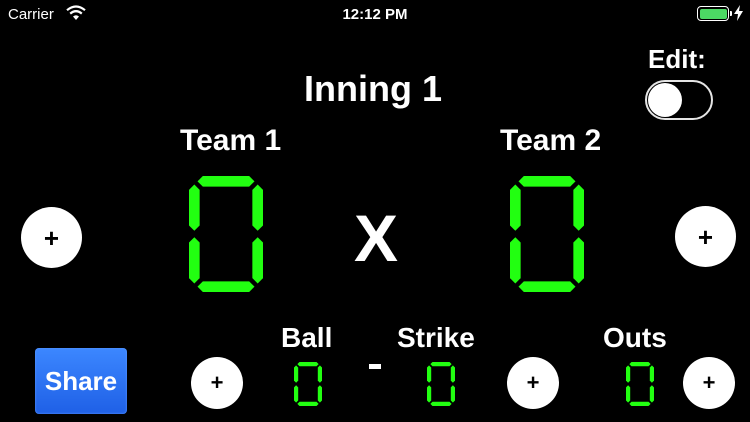 The width and height of the screenshot is (750, 422). I want to click on ball-count-display, so click(308, 384).